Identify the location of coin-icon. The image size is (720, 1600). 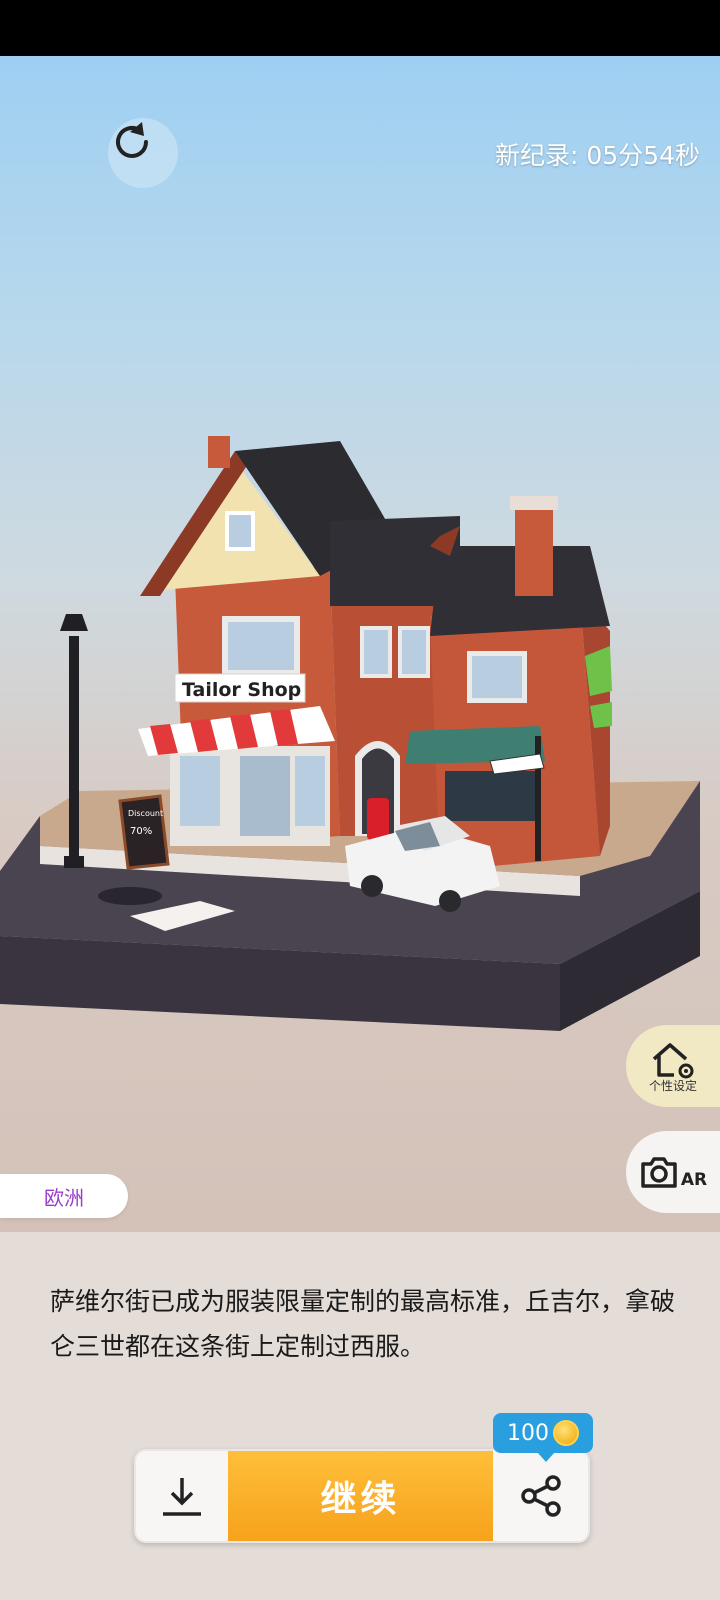
(566, 1433).